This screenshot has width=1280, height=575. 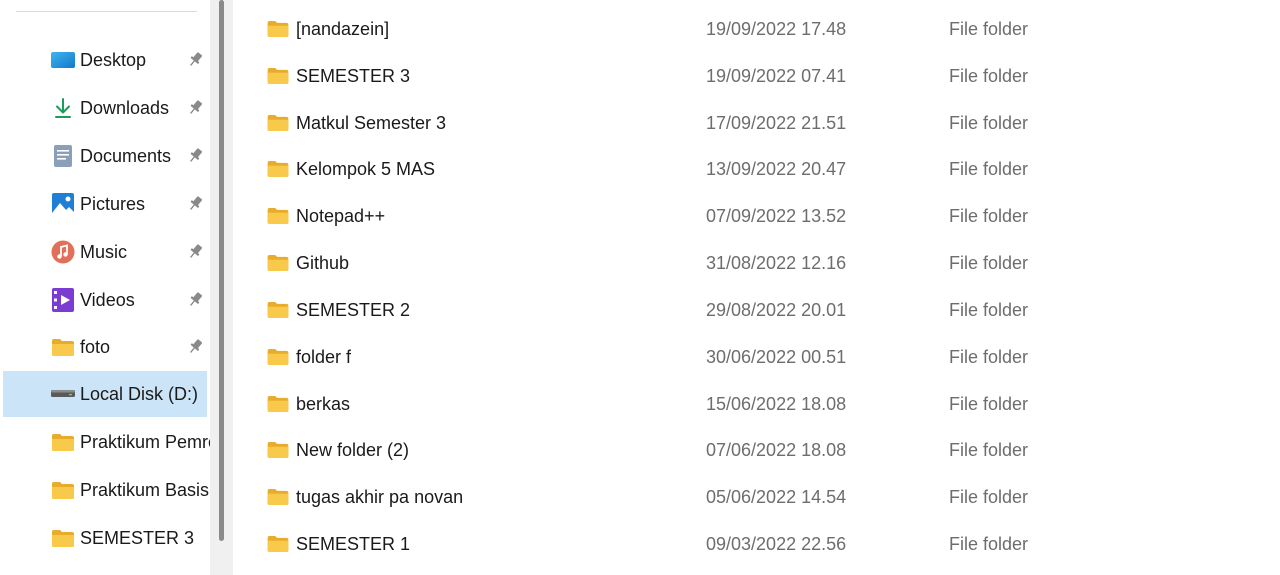 I want to click on file-row: [nandazein] 19/09/2022 17.48 File folder, so click(x=756, y=29).